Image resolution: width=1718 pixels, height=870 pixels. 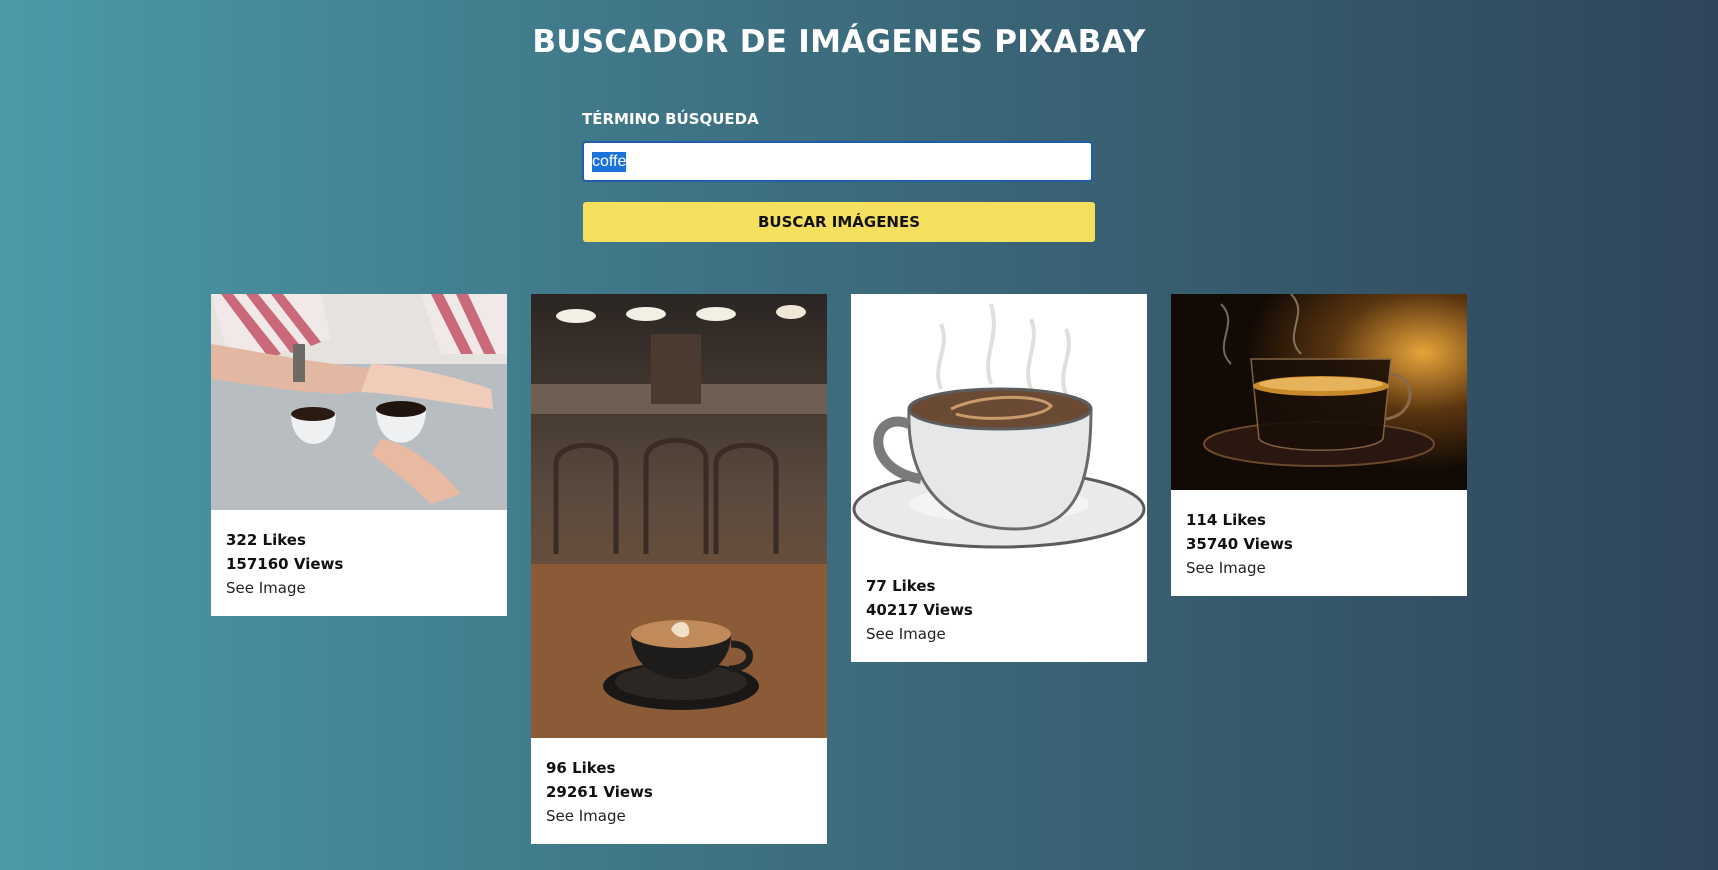 I want to click on result-card: 322 Likes 157160 Views See Image, so click(x=359, y=455).